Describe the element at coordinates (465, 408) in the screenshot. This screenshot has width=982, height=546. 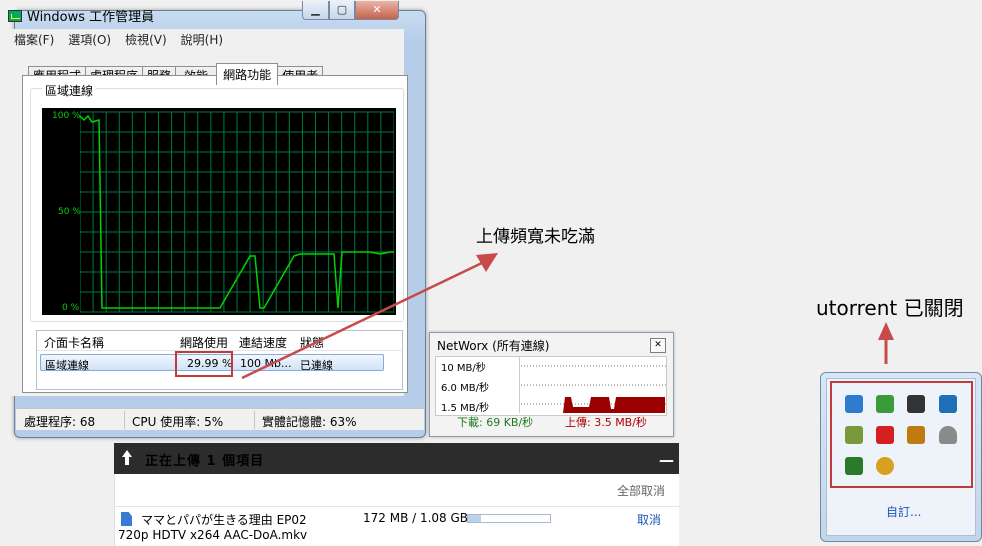
I see `networx-y-label: 1.5 MB/秒` at that location.